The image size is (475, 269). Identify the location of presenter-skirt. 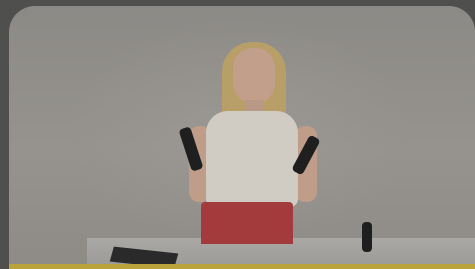
(247, 223).